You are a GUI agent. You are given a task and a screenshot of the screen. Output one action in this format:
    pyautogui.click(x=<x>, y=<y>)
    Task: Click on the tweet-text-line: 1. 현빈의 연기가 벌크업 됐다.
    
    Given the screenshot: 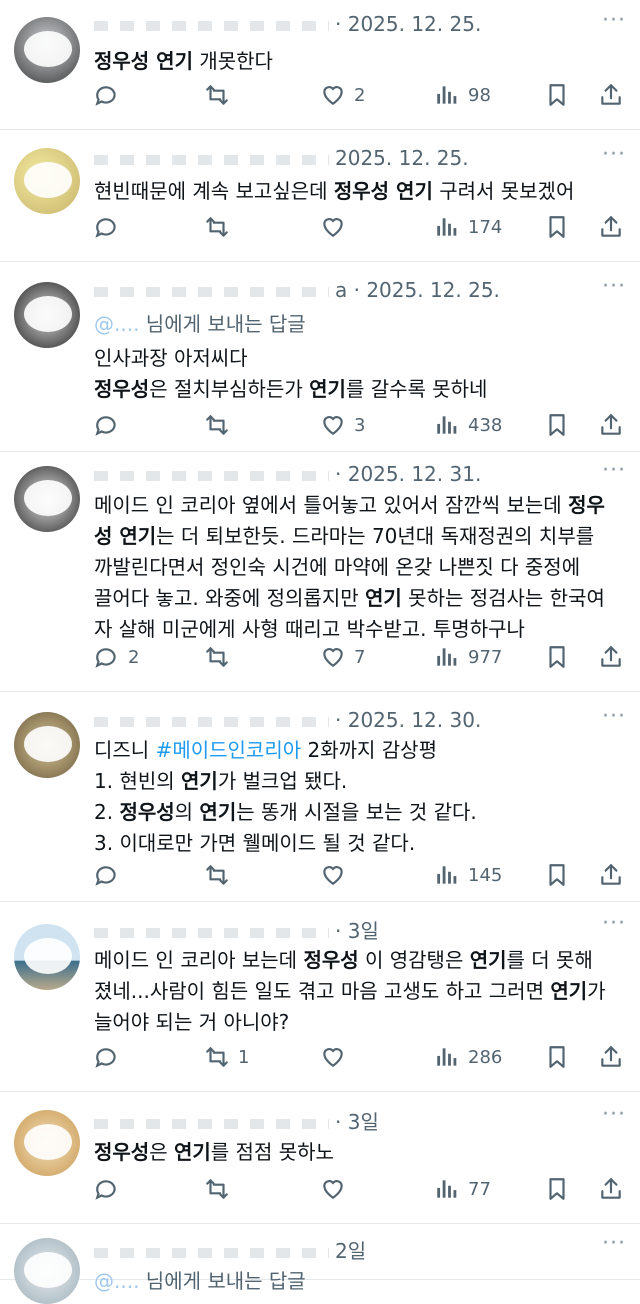 What is the action you would take?
    pyautogui.click(x=359, y=781)
    